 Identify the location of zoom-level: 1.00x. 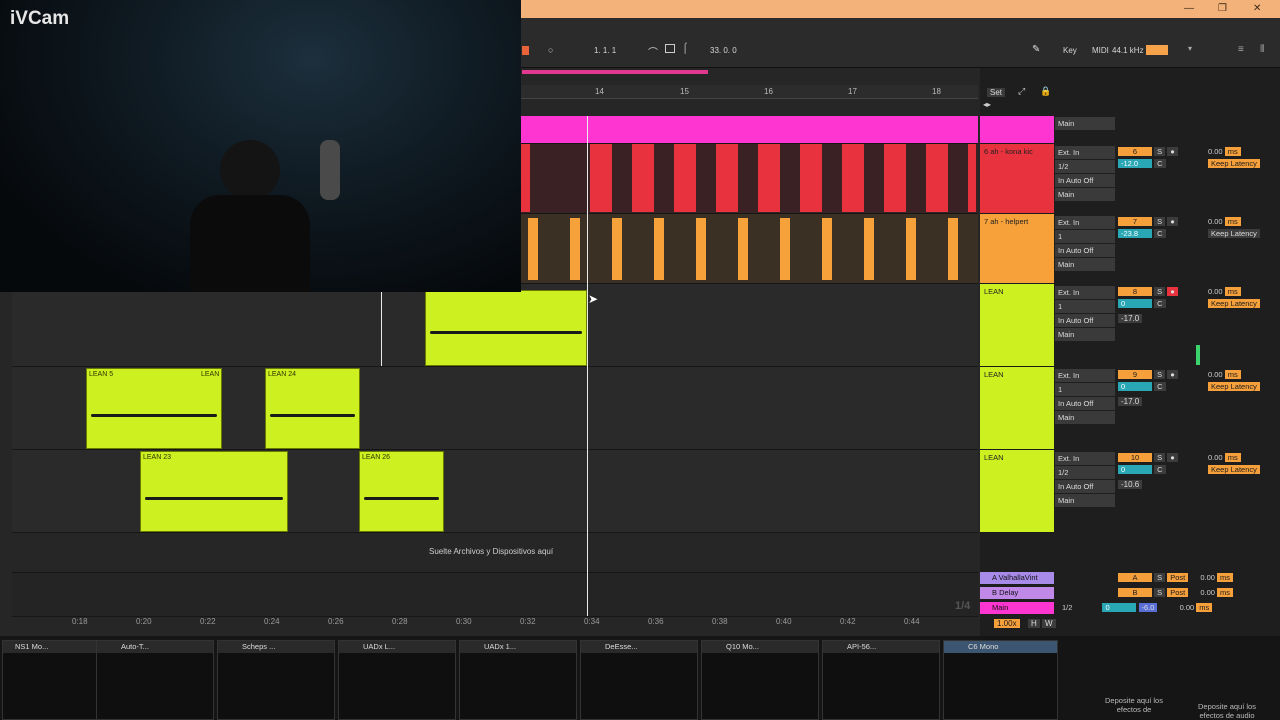
(1007, 623).